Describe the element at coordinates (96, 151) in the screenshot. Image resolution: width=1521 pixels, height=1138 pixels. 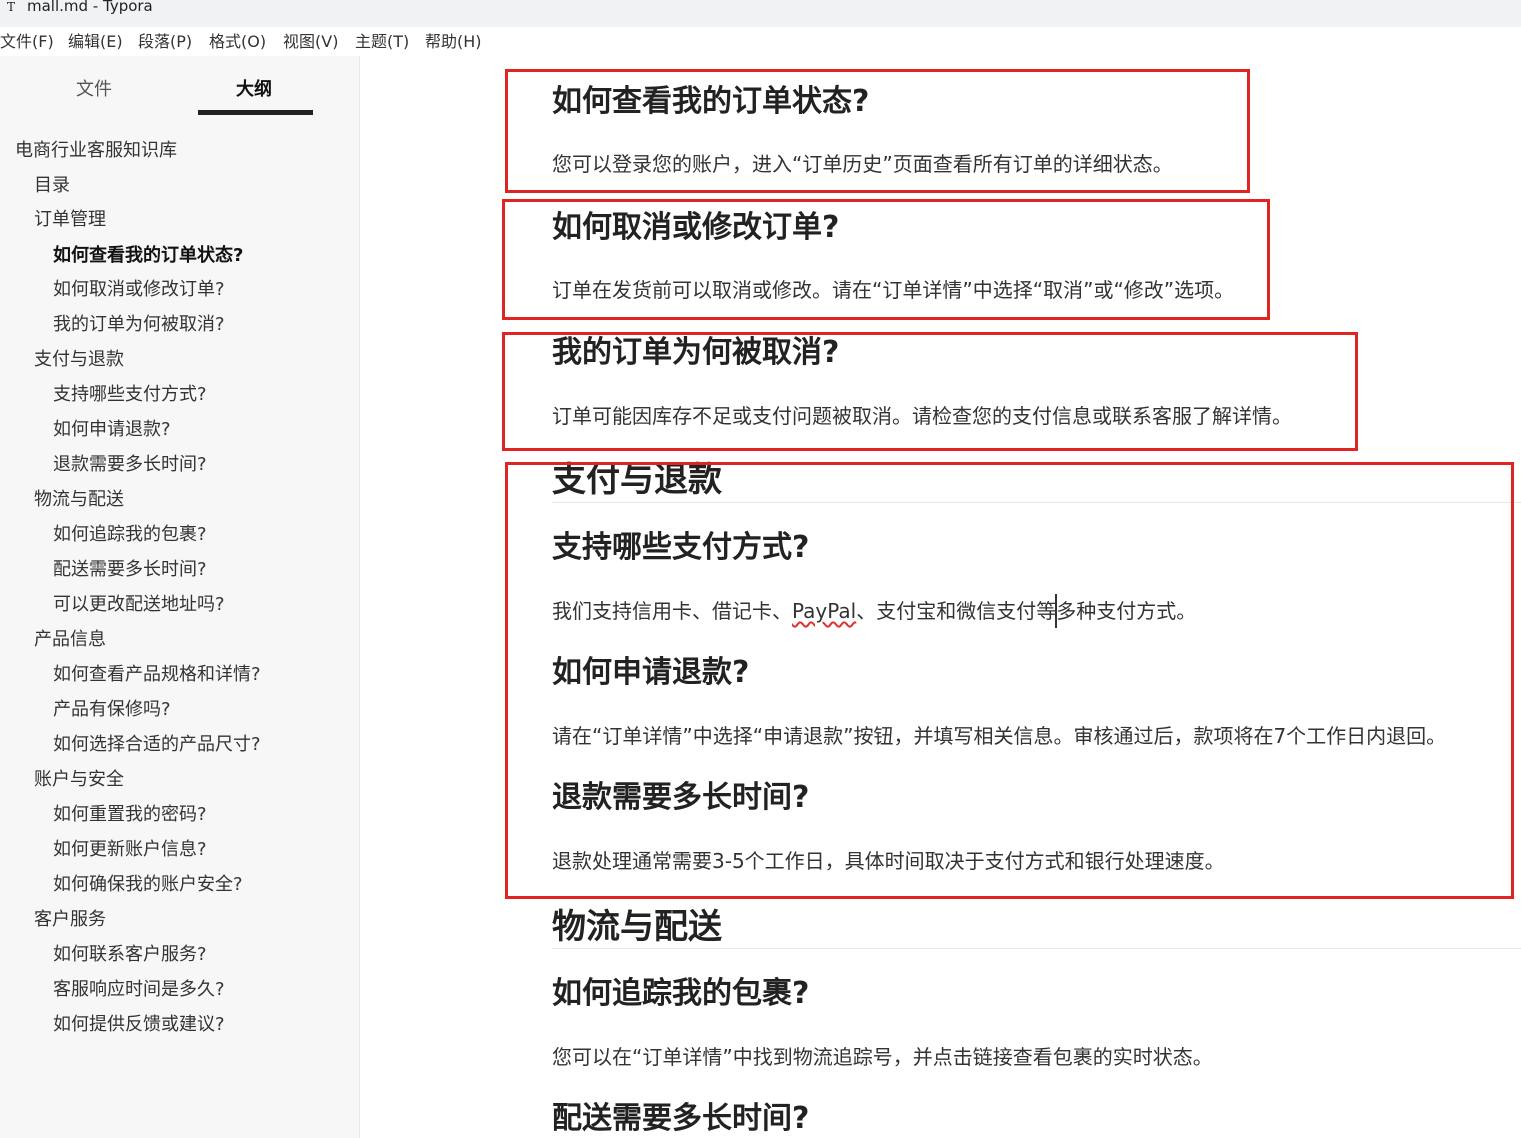
I see `outline-item: 电商行业客服知识库` at that location.